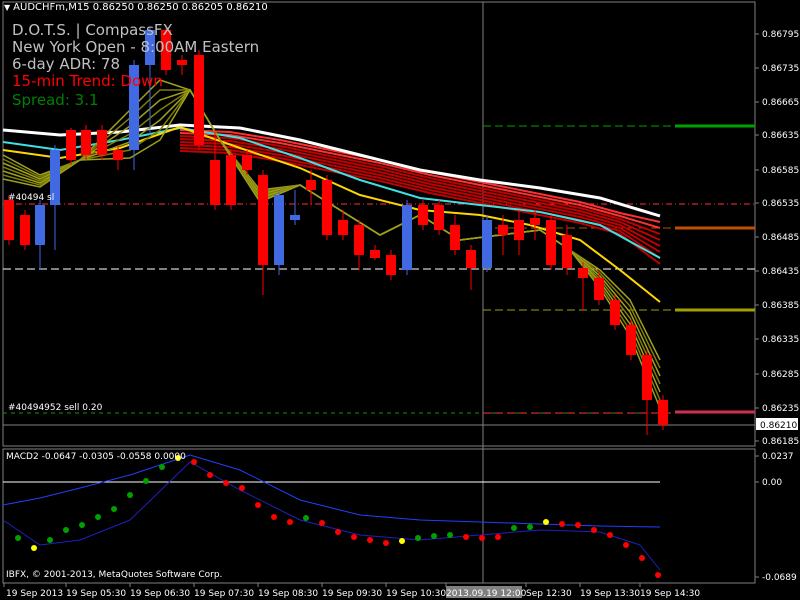 The height and width of the screenshot is (600, 800). Describe the element at coordinates (780, 272) in the screenshot. I see `price-tick: 0.86435` at that location.